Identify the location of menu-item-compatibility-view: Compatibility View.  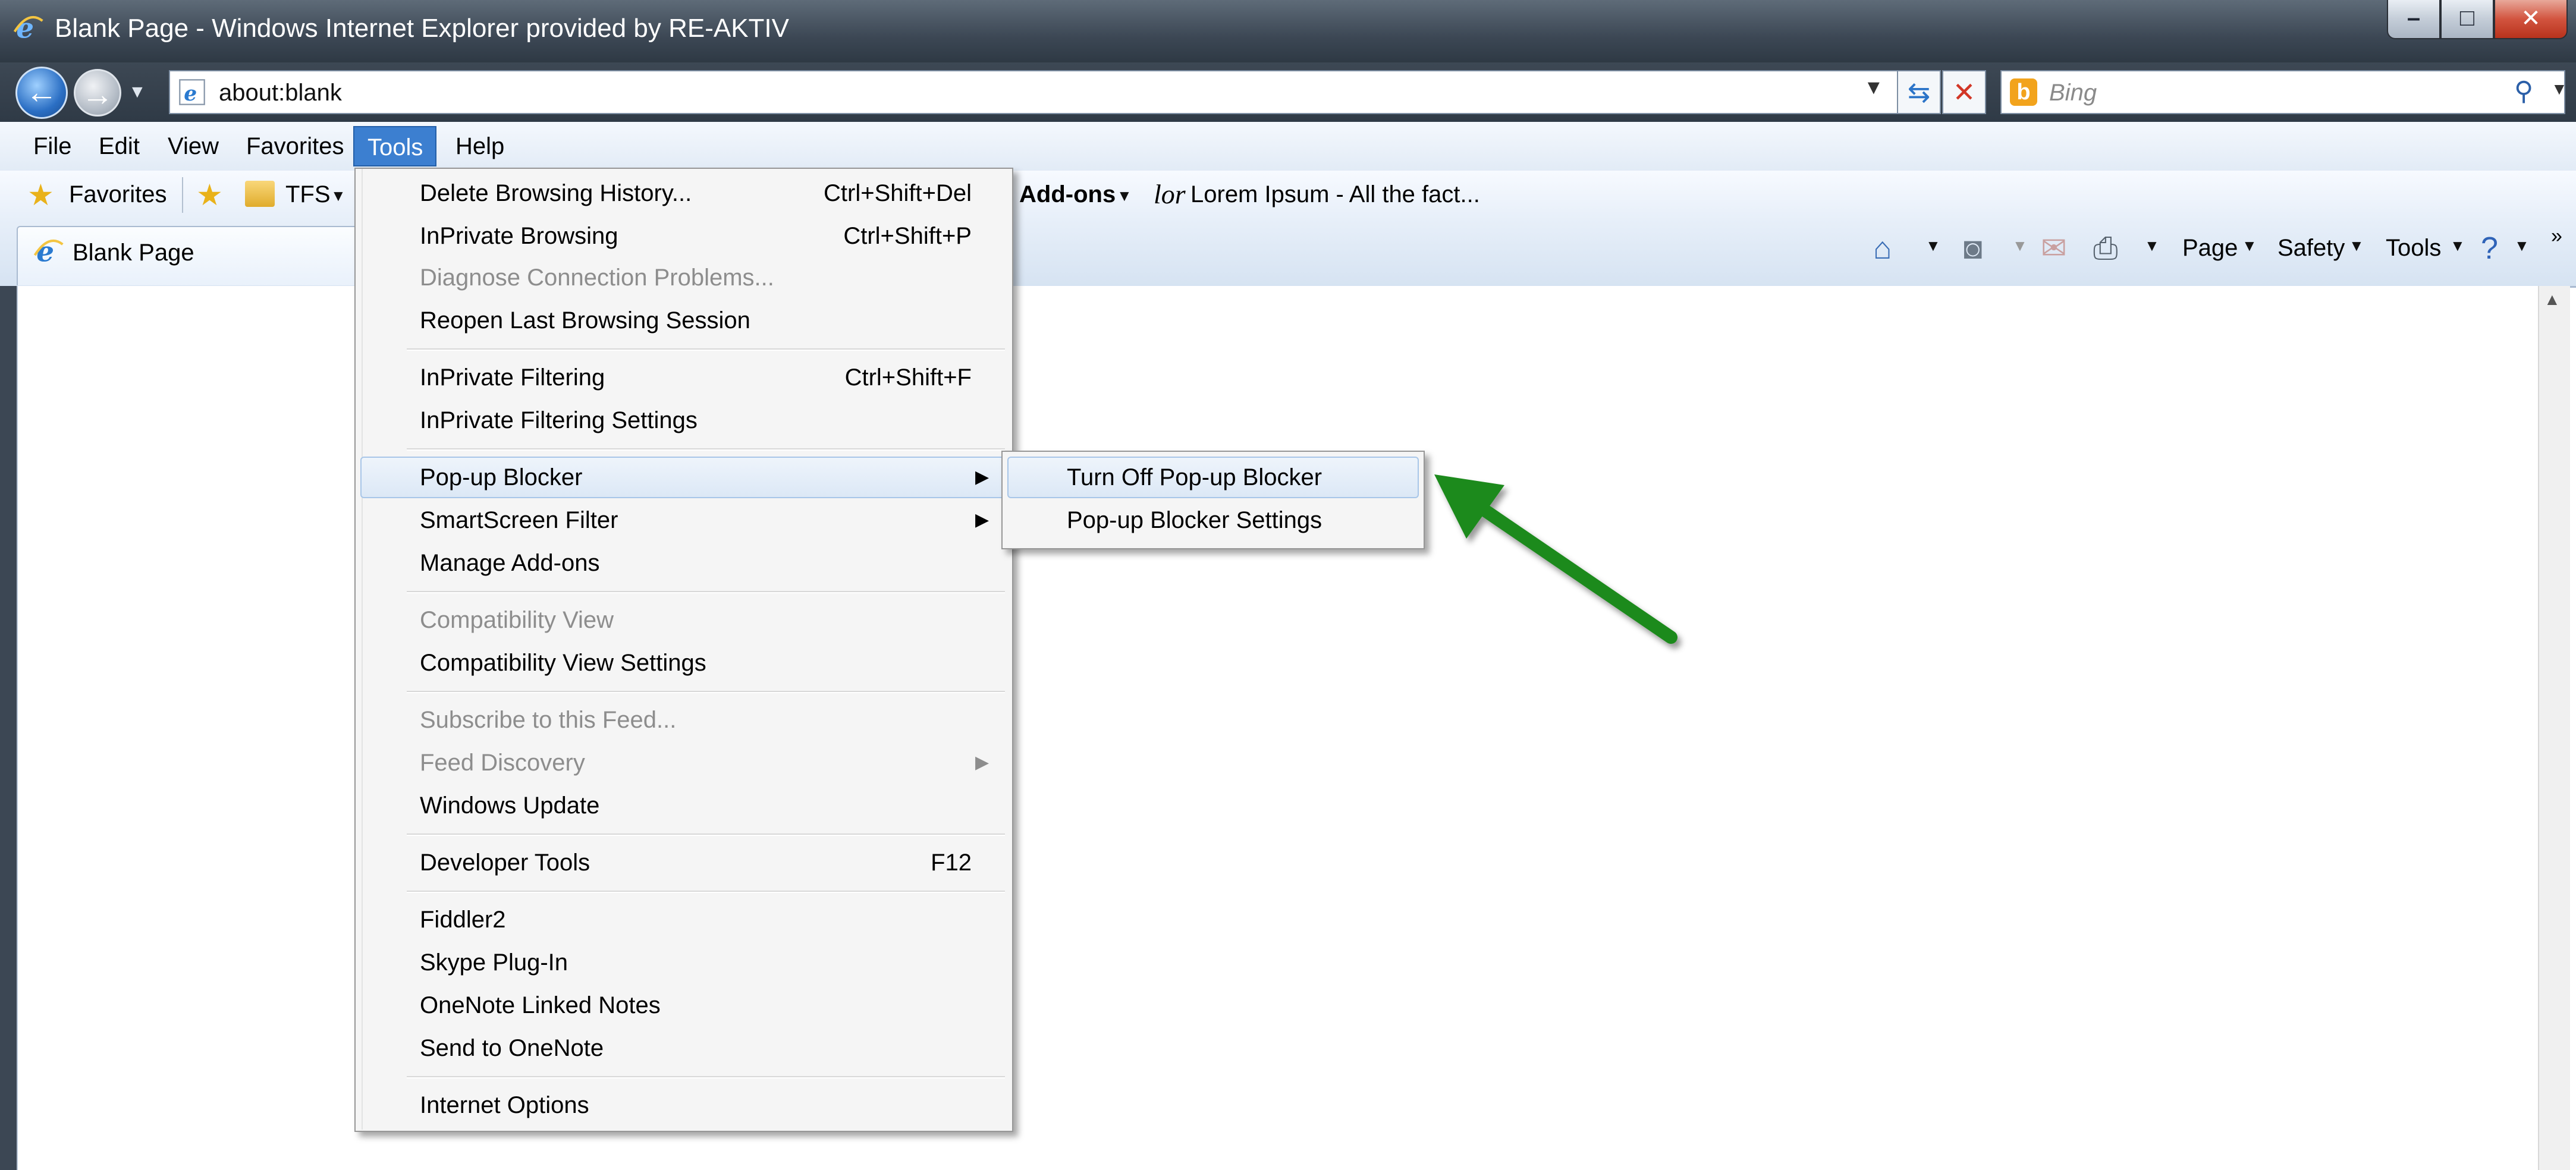
(517, 620).